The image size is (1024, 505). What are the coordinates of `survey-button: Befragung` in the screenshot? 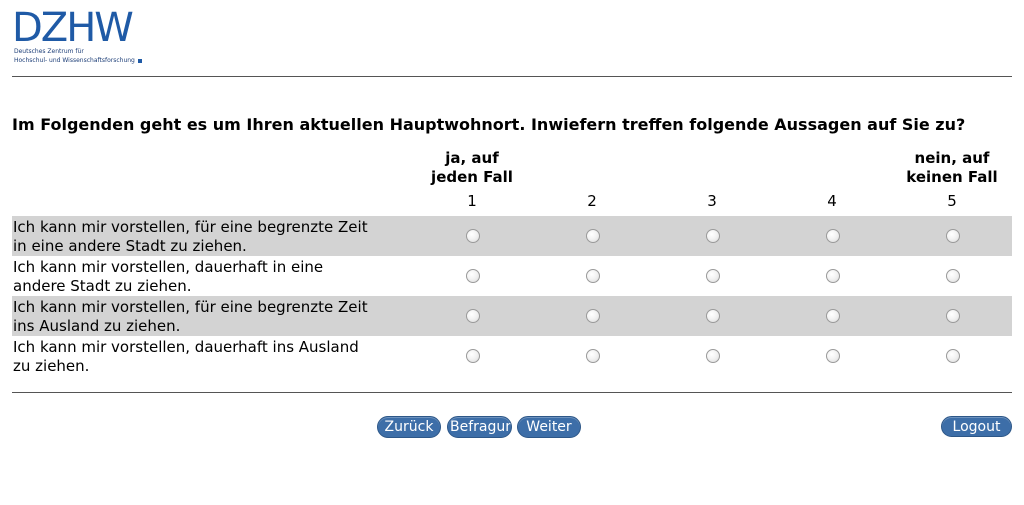 It's located at (479, 427).